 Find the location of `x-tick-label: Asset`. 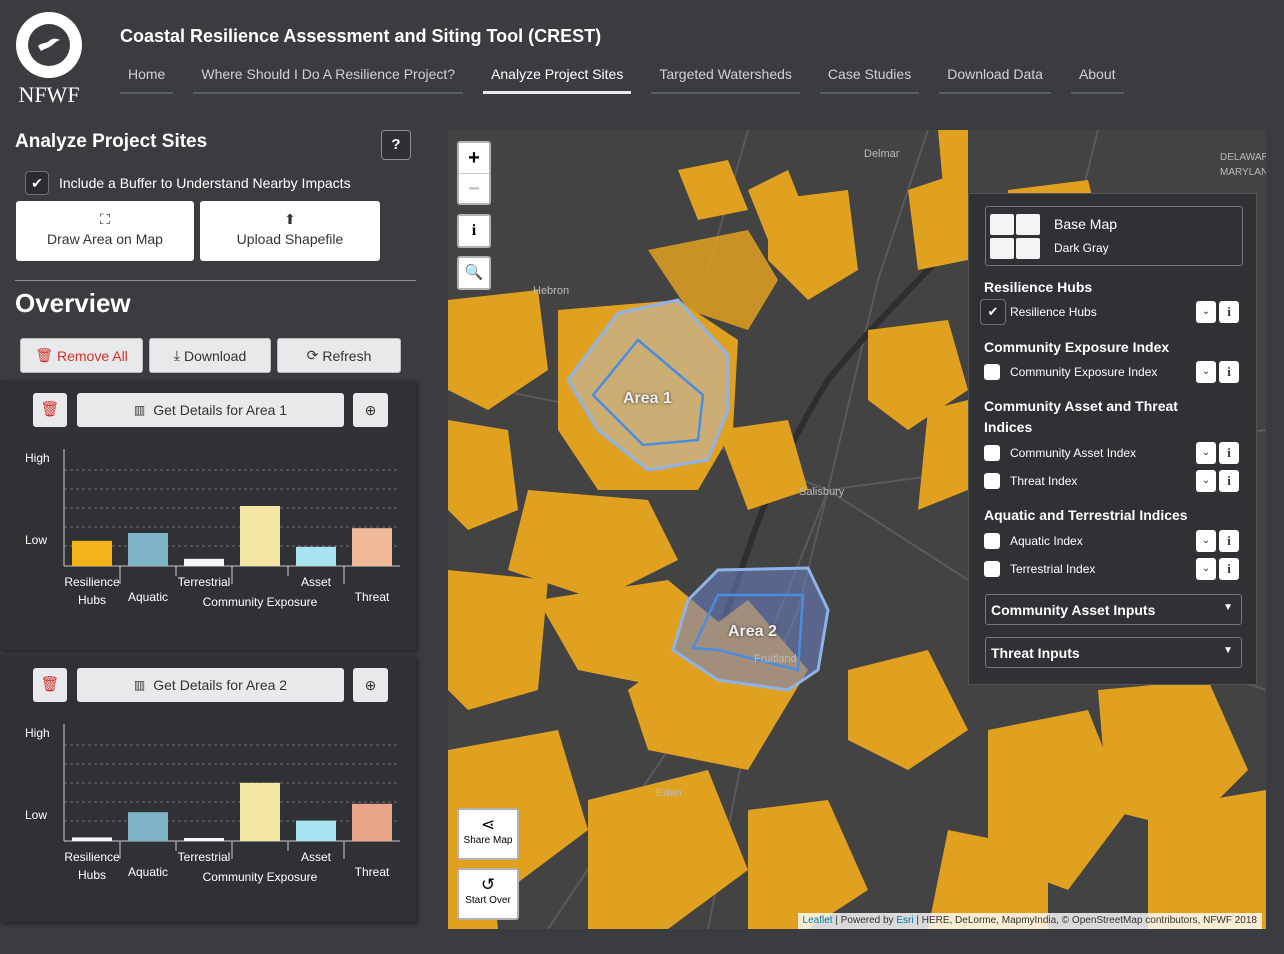

x-tick-label: Asset is located at coordinates (316, 582).